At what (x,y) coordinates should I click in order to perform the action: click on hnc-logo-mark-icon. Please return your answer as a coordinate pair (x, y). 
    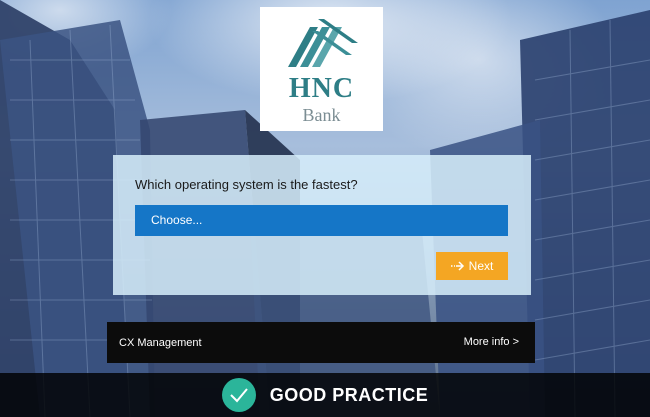
    Looking at the image, I should click on (323, 43).